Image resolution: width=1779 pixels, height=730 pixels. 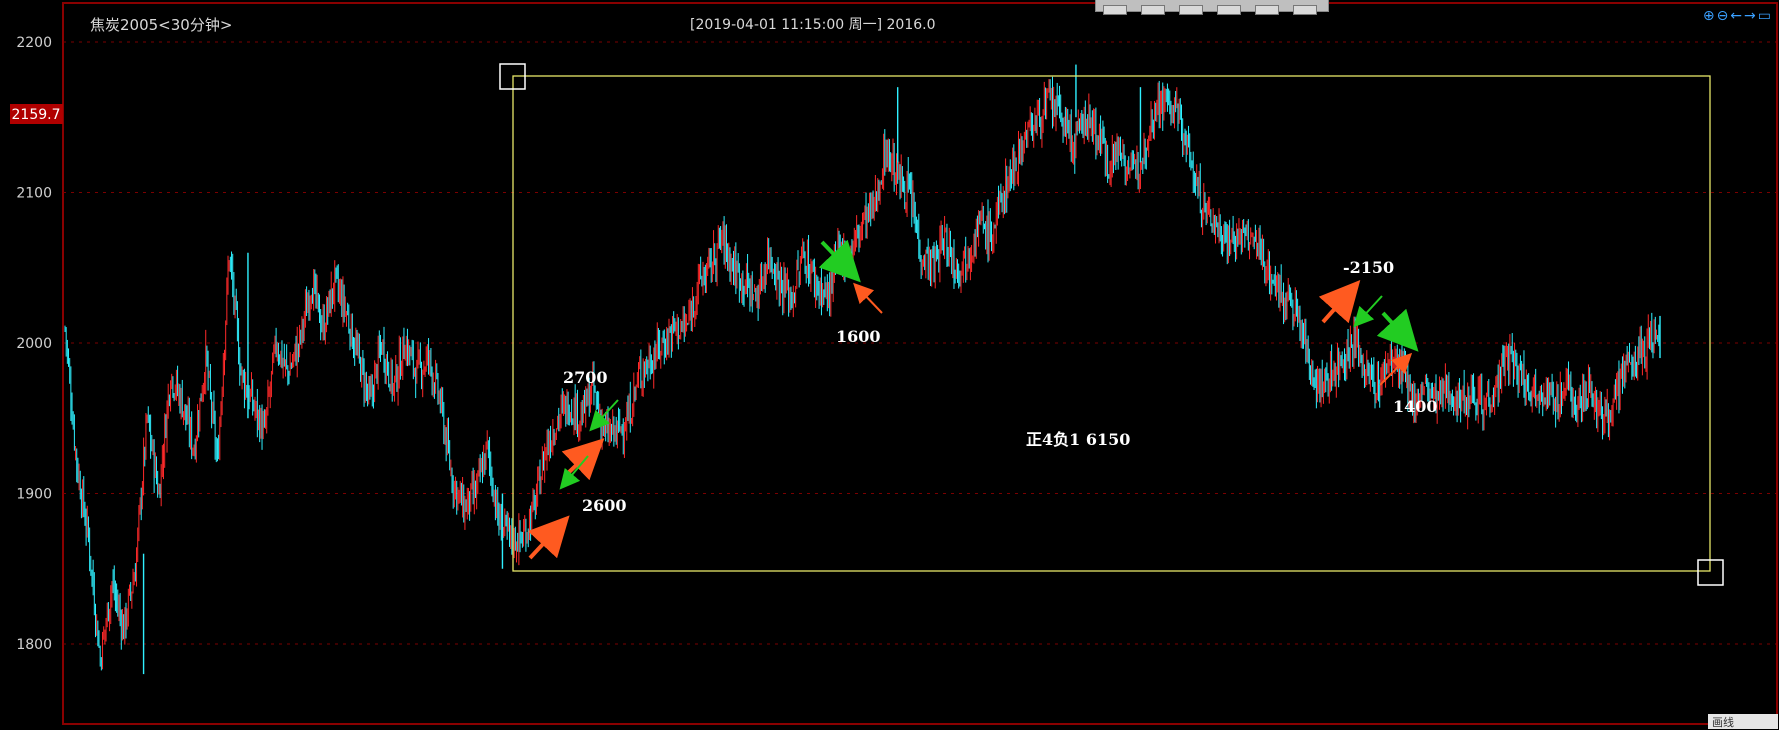 I want to click on y-axis: 2200 2100 2000 1900 1800, so click(x=34, y=344).